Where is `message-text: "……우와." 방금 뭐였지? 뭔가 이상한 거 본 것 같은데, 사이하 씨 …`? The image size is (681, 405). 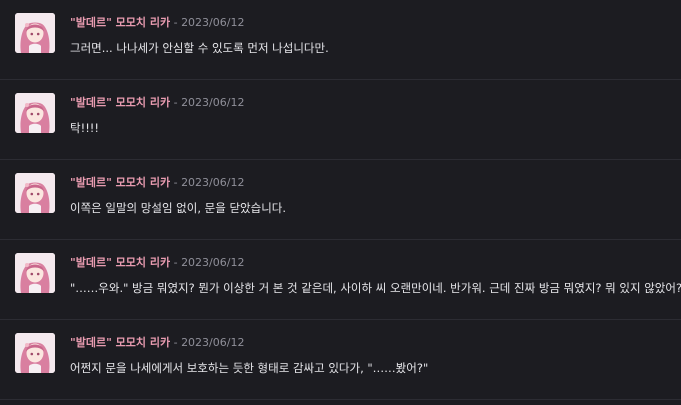 message-text: "……우와." 방금 뭐였지? 뭔가 이상한 거 본 것 같은데, 사이하 씨 … is located at coordinates (375, 288).